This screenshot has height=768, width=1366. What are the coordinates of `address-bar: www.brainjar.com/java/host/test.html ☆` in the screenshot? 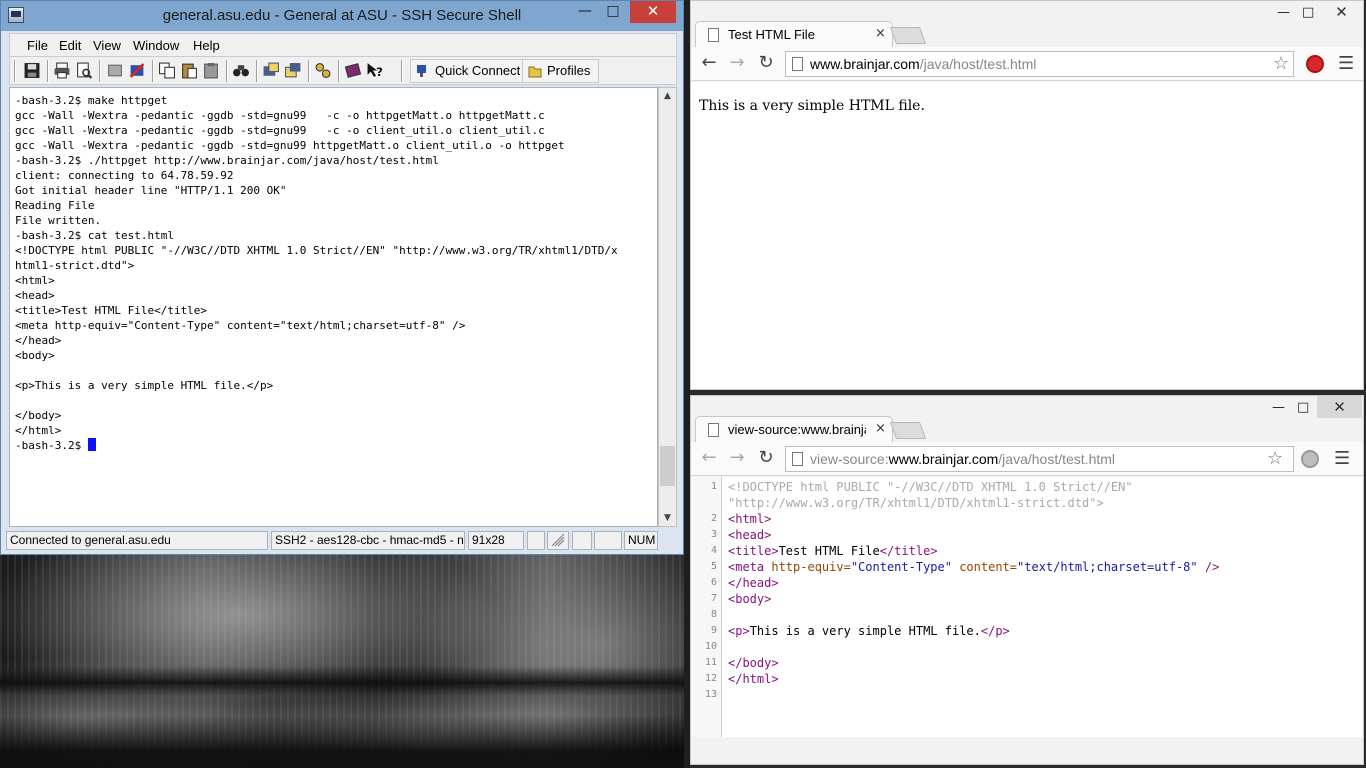 It's located at (1039, 64).